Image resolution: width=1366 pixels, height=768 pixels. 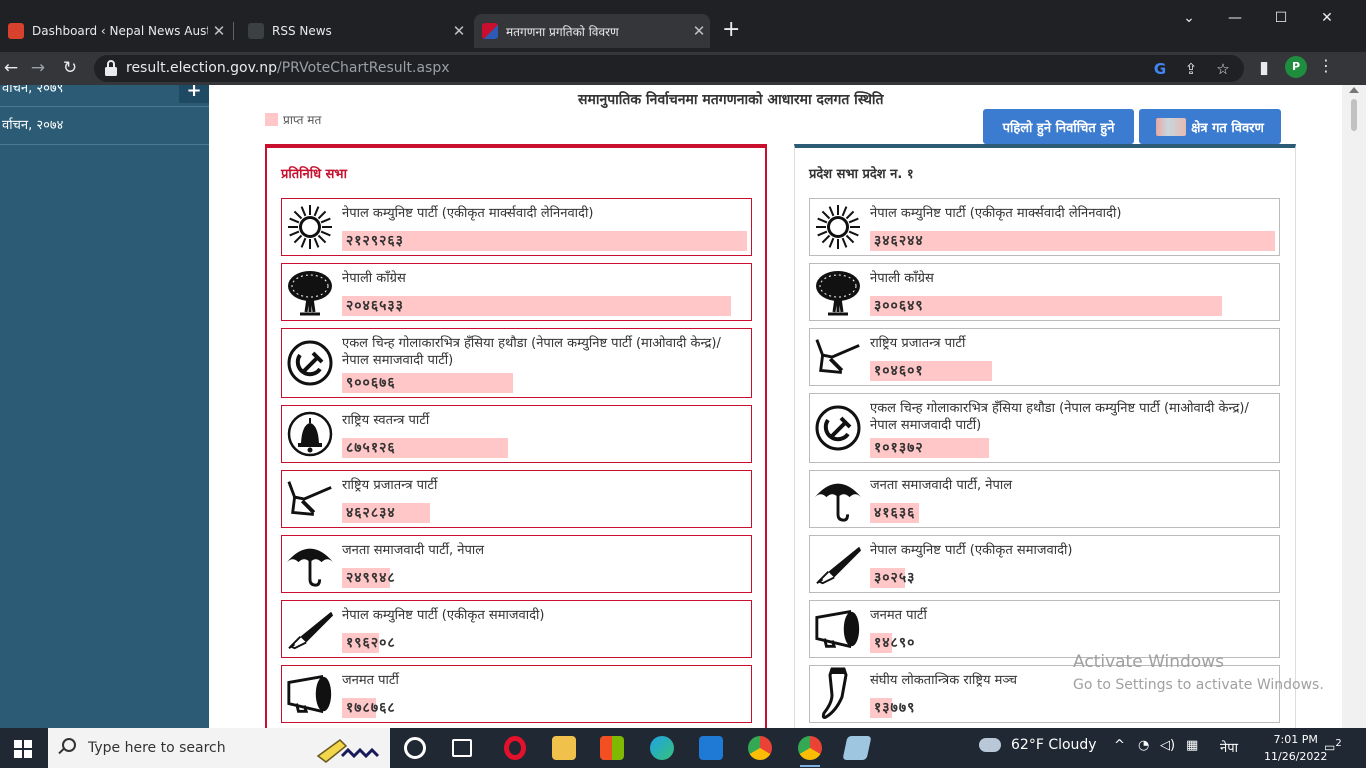 I want to click on tab-title: मतगणना प्रगतिको विवरण, so click(x=562, y=31).